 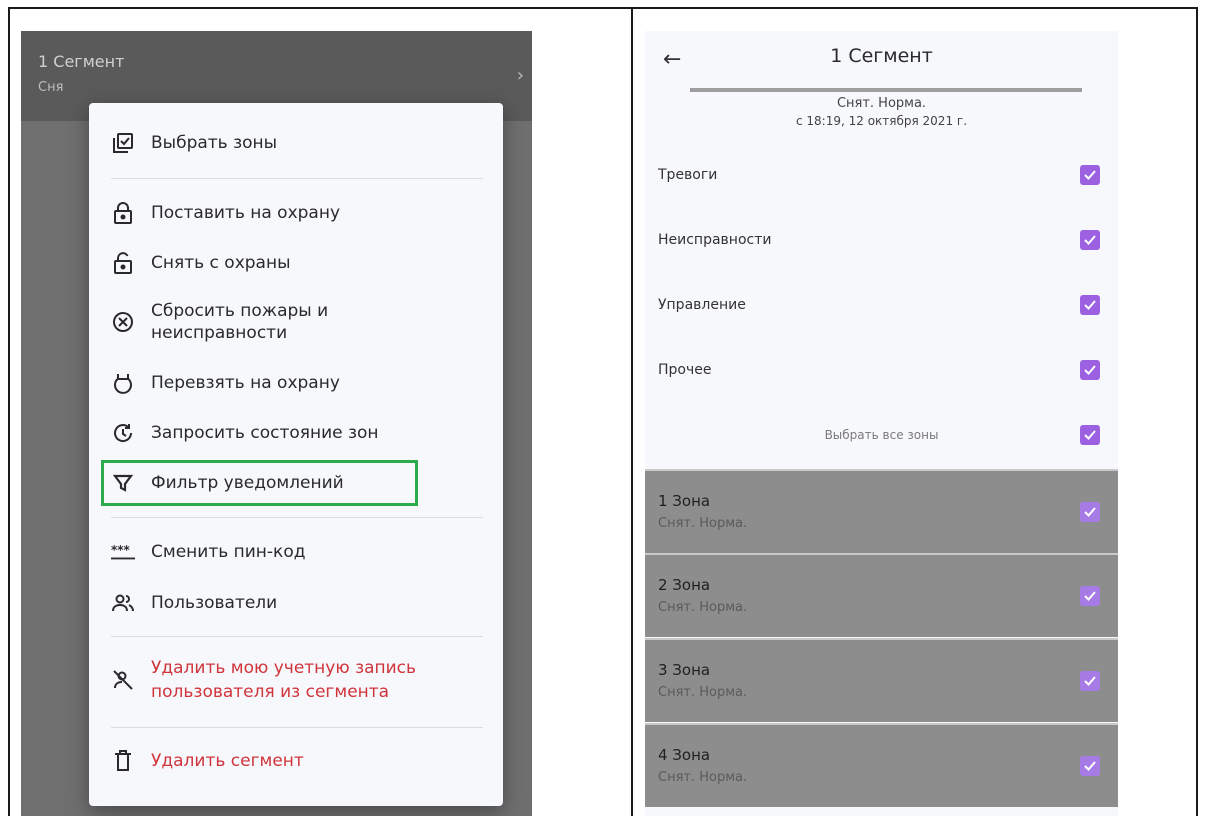 I want to click on zone-row: 4 Зона Снят. Норма., so click(x=881, y=765).